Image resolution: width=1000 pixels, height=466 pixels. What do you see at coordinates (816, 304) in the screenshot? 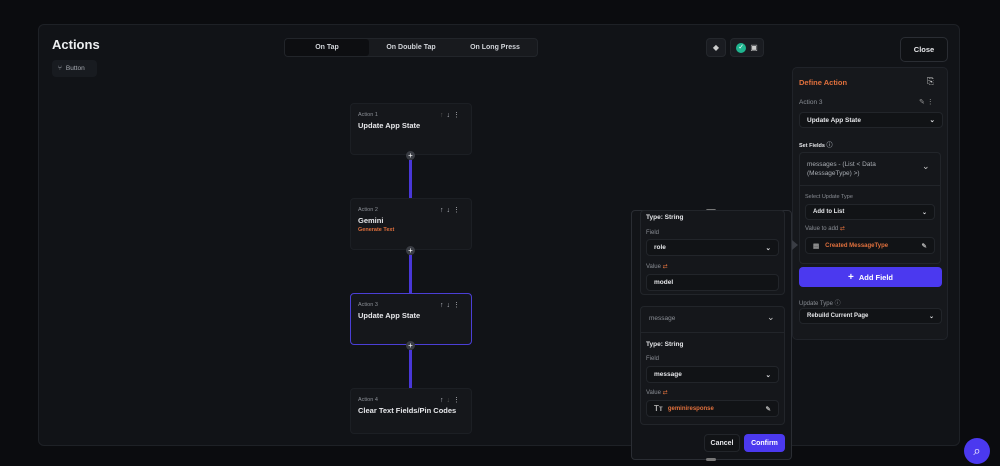
I see `update-type-label: Update Type` at bounding box center [816, 304].